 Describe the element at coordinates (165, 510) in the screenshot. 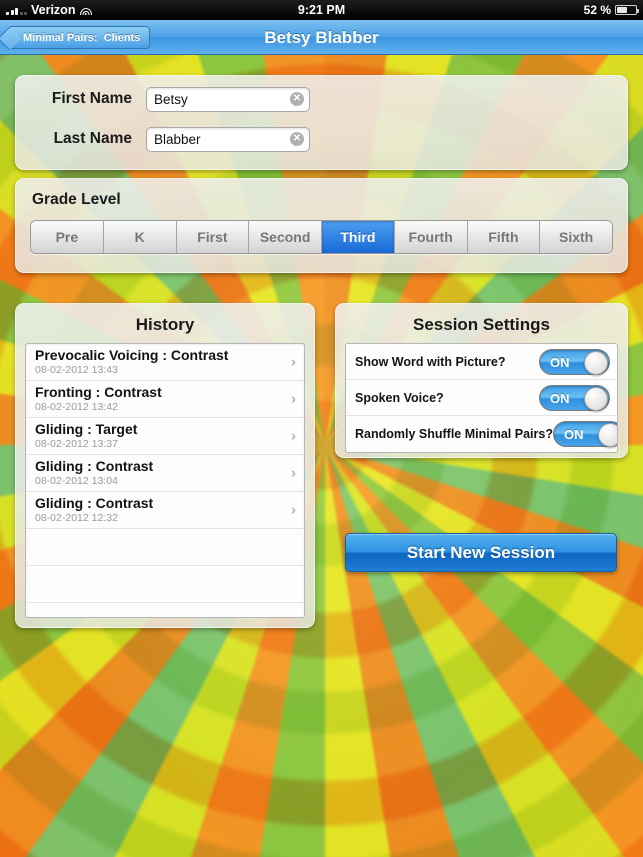

I see `history-row: Gliding : Contrast 08-02-2012 12:32 ›` at that location.